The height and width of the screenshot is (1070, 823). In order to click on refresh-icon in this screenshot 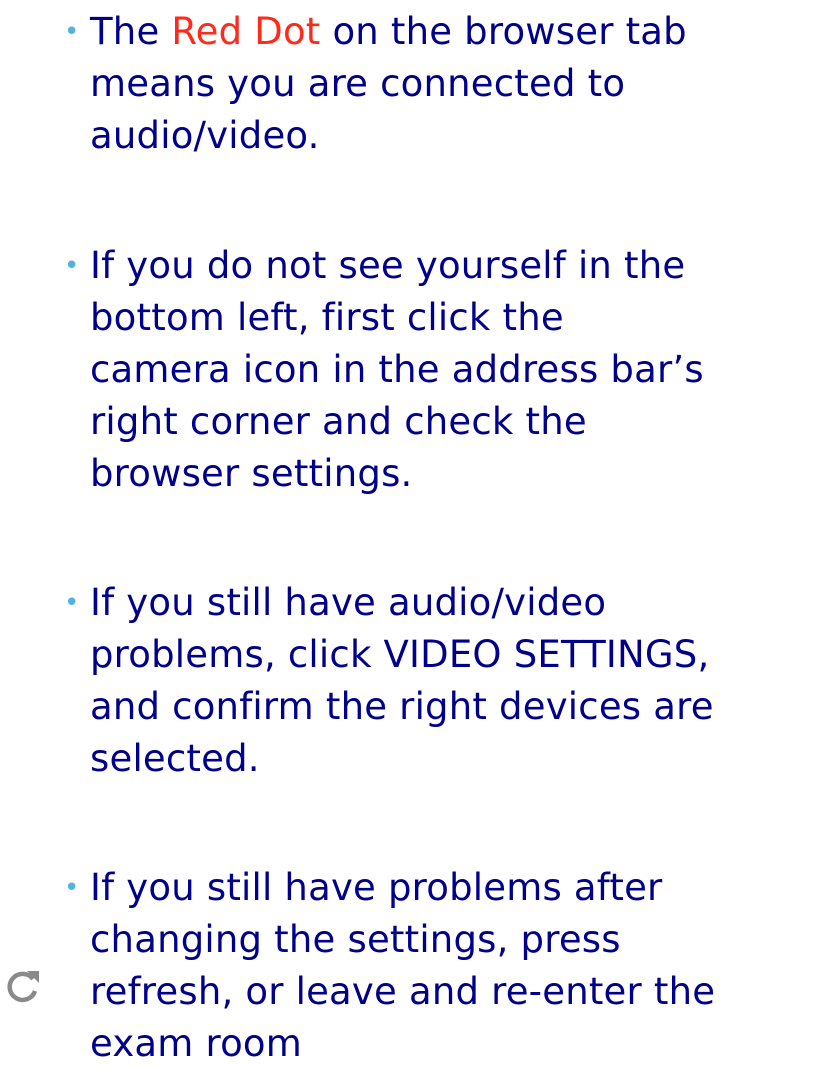, I will do `click(23, 987)`.